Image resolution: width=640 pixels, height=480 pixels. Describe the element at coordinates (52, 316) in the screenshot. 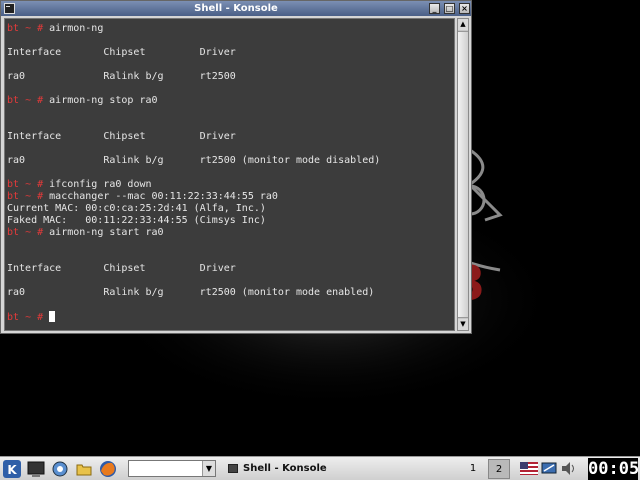

I see `text-cursor` at that location.